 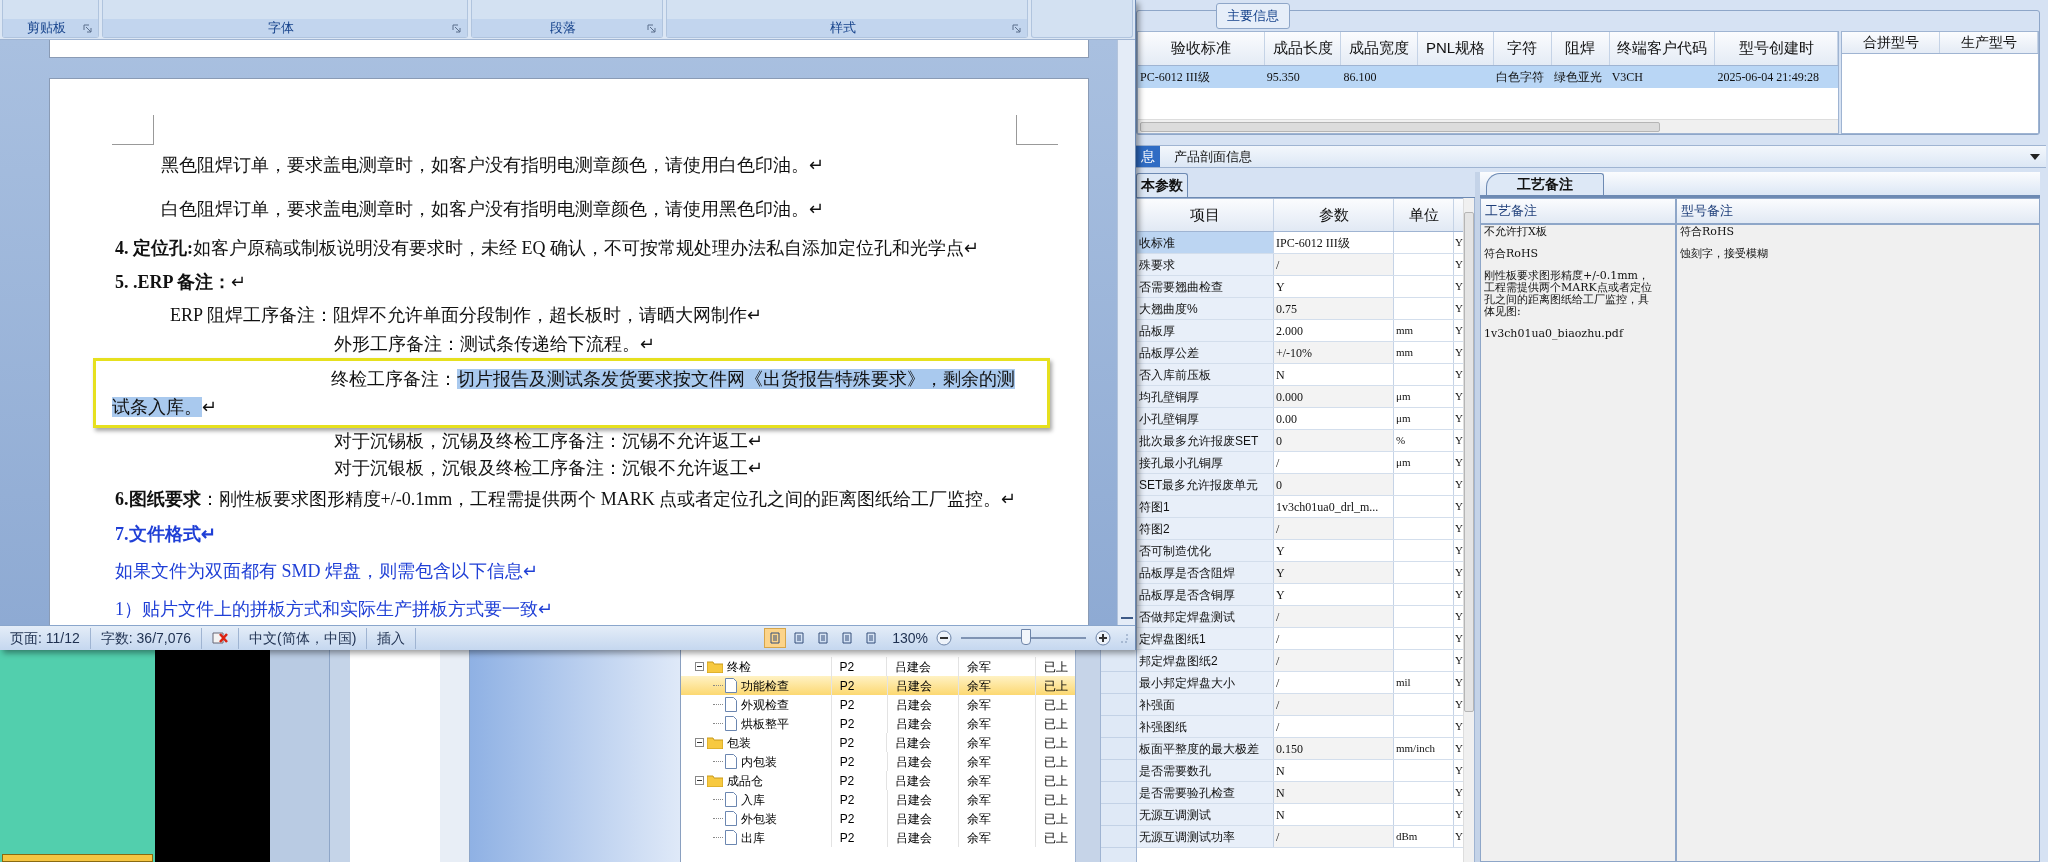 What do you see at coordinates (1380, 48) in the screenshot?
I see `column-header: 成品宽度` at bounding box center [1380, 48].